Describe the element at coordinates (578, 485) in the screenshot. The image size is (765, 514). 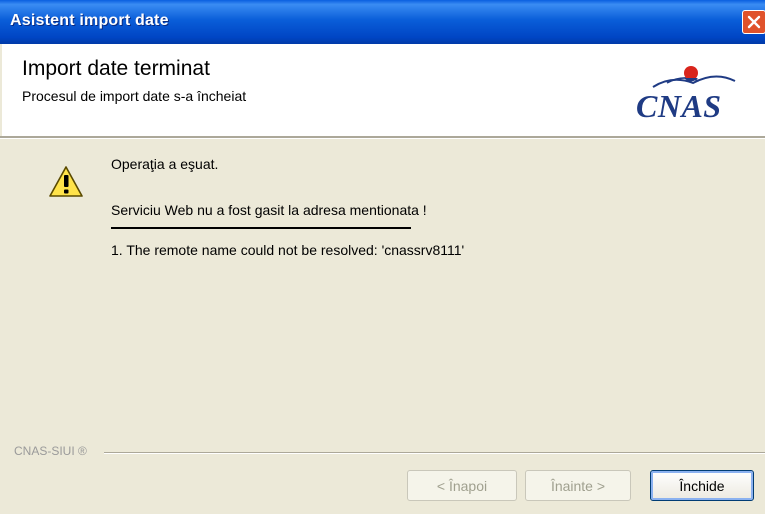
I see `next-button: Înainte >` at that location.